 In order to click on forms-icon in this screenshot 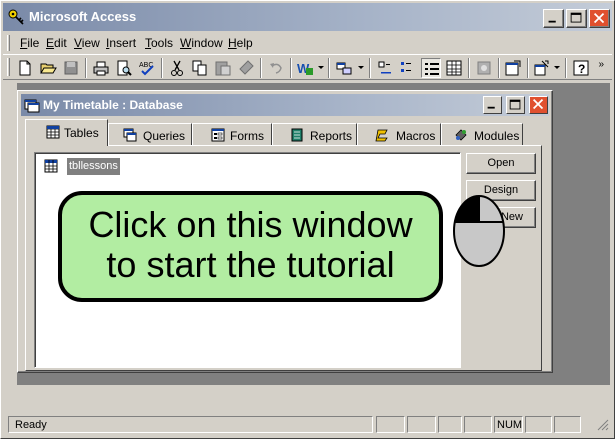, I will do `click(218, 135)`.